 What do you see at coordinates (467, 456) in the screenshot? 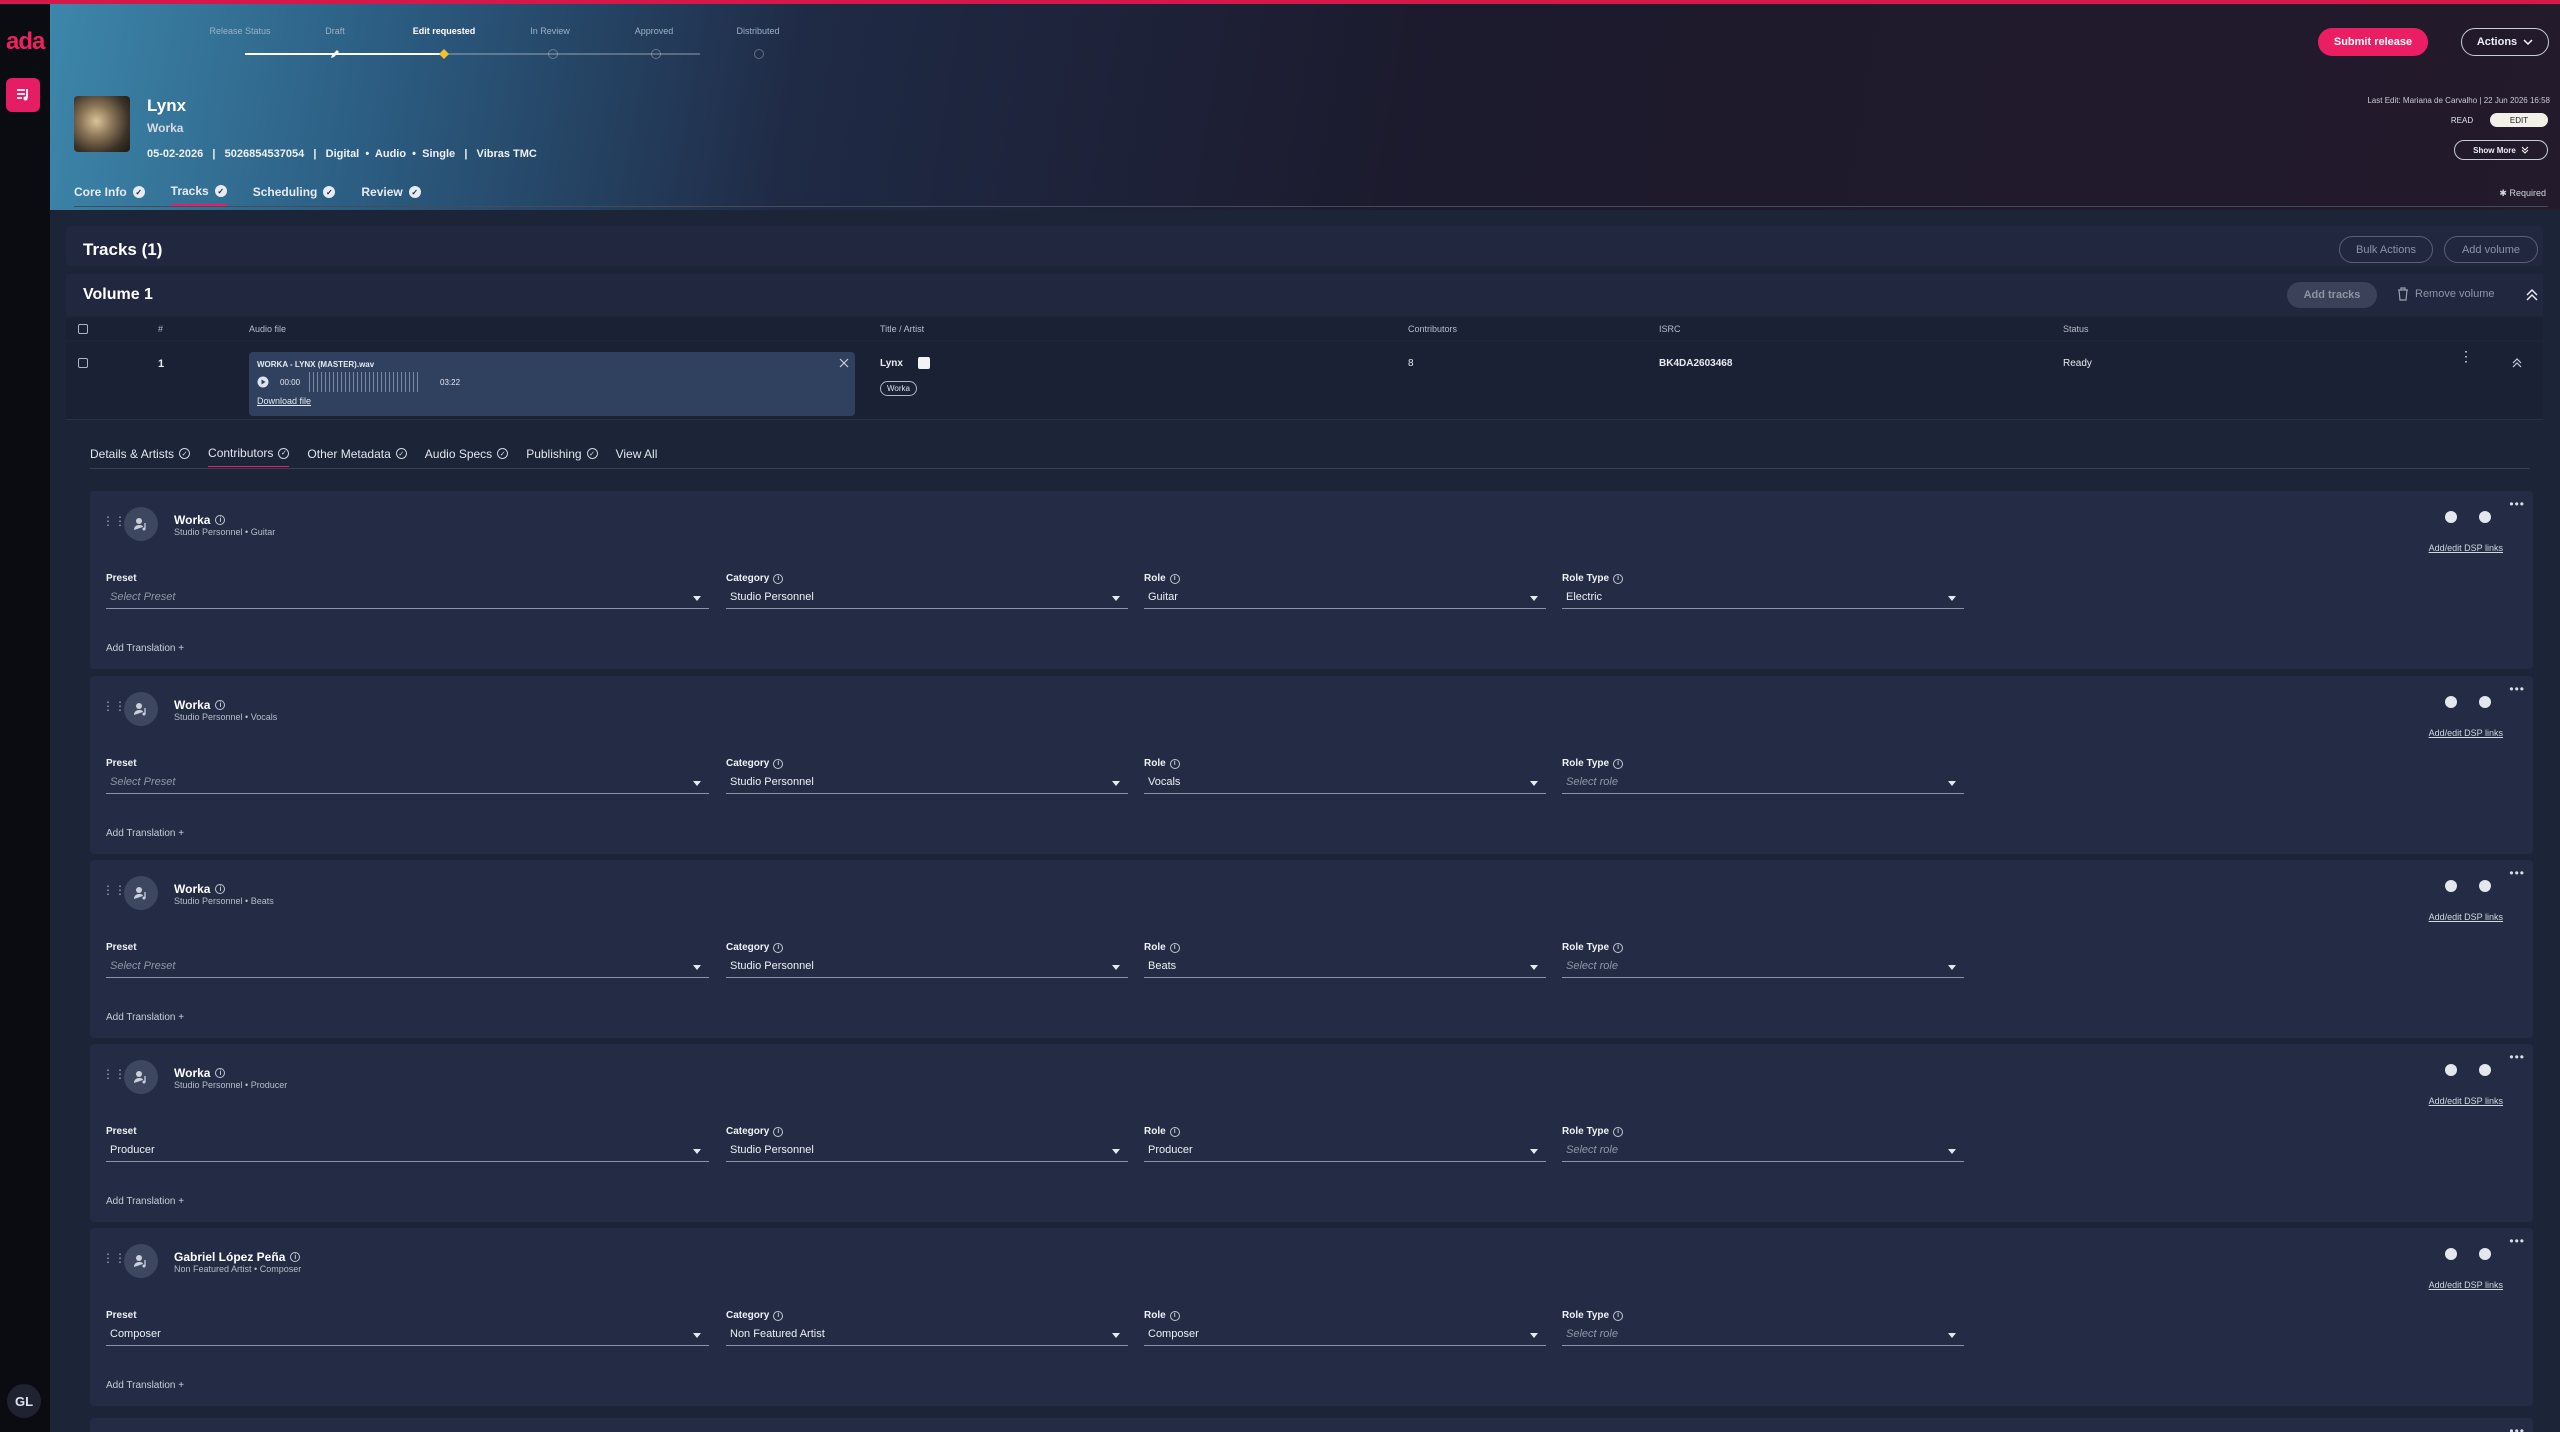
I see `subtab-audio-specs: Audio Specs ✓` at bounding box center [467, 456].